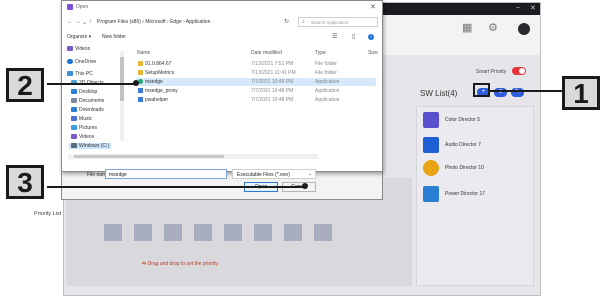  What do you see at coordinates (74, 91) in the screenshot?
I see `desktop-icon` at bounding box center [74, 91].